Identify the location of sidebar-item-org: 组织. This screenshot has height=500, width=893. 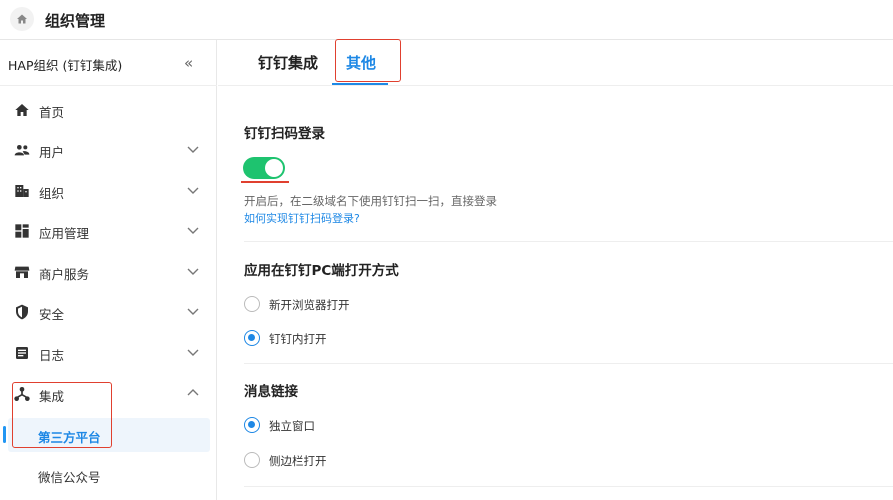
(108, 191).